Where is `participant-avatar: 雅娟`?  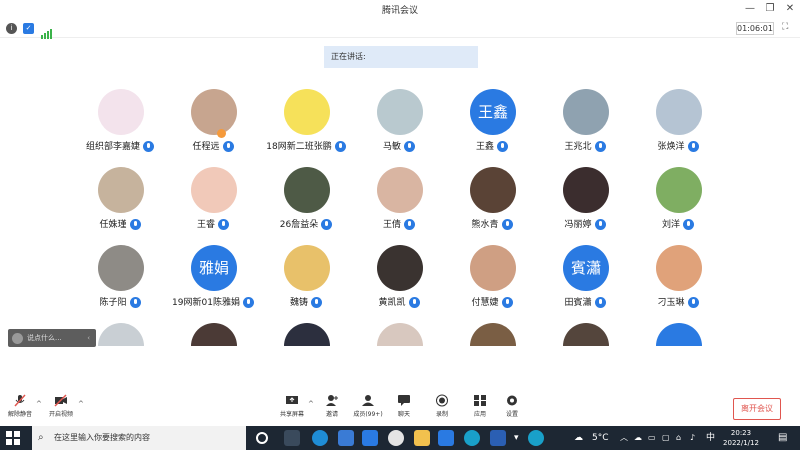
participant-avatar: 雅娟 is located at coordinates (214, 268).